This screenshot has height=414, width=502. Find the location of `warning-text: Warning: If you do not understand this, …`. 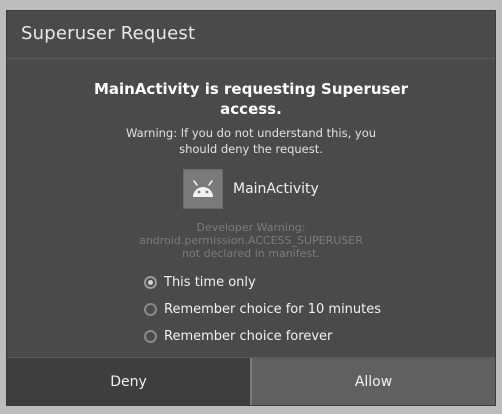

warning-text: Warning: If you do not understand this, … is located at coordinates (251, 141).